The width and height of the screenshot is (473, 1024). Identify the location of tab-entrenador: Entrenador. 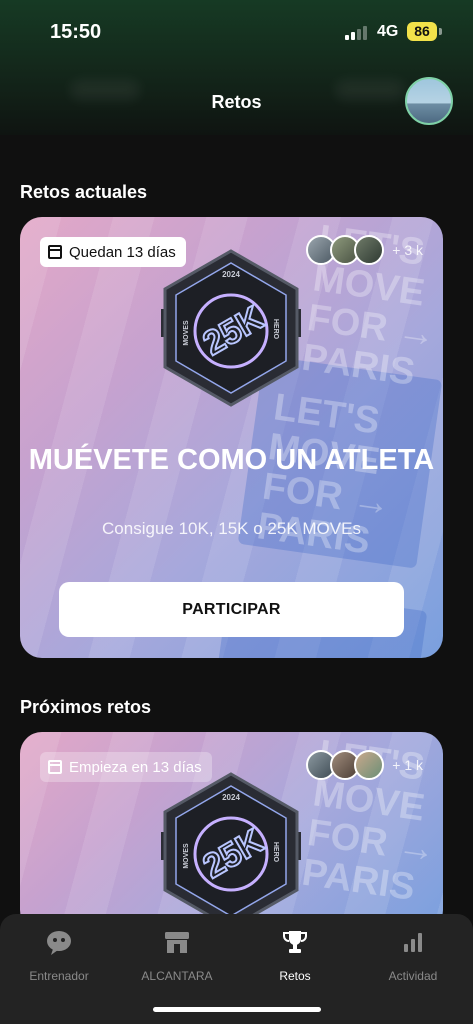
(59, 955).